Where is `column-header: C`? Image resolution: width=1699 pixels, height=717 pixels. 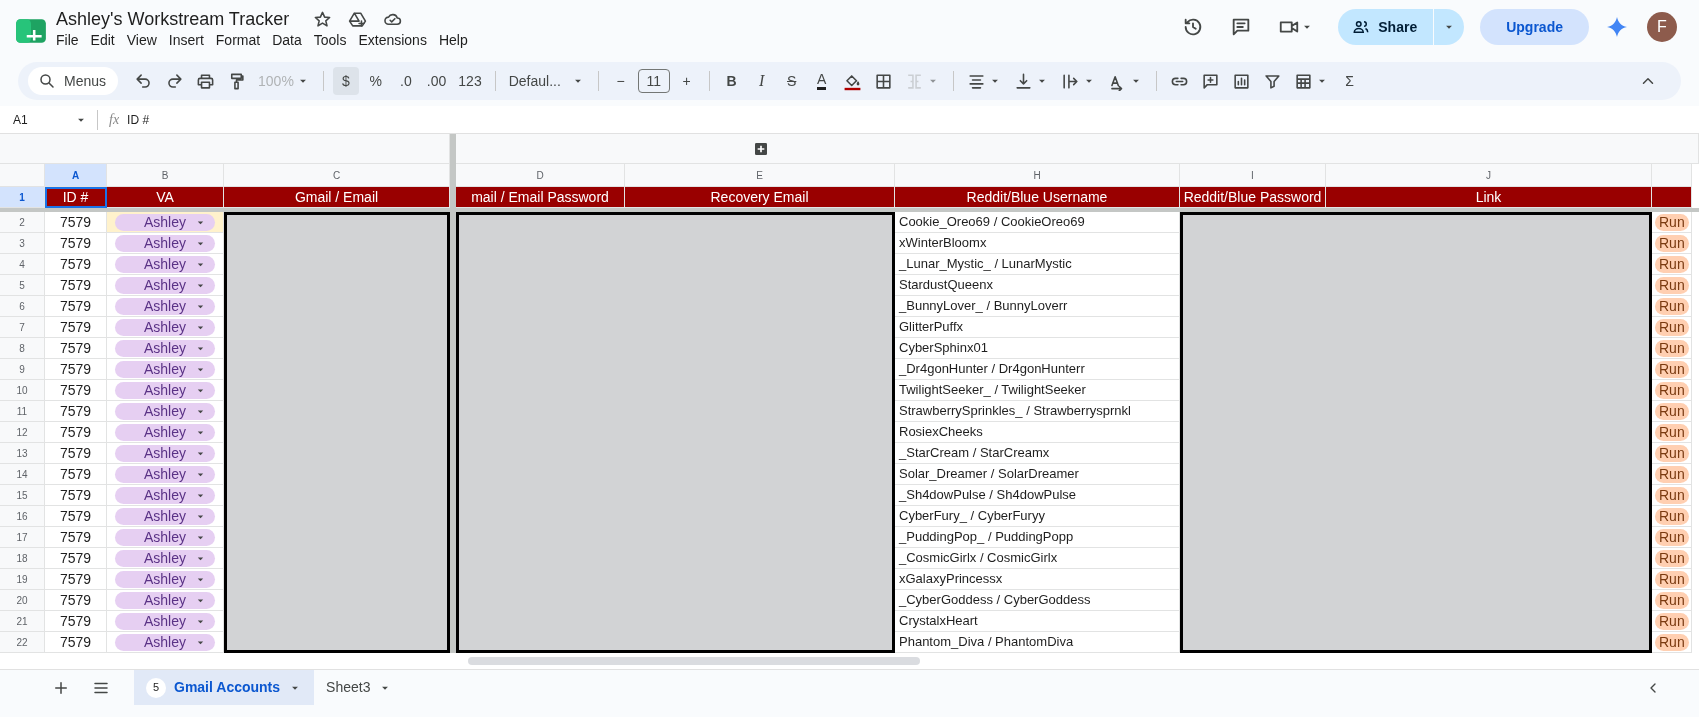 column-header: C is located at coordinates (337, 175).